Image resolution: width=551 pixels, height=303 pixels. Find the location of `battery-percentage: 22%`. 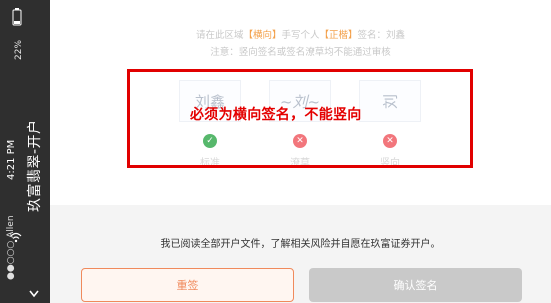

battery-percentage: 22% is located at coordinates (19, 49).